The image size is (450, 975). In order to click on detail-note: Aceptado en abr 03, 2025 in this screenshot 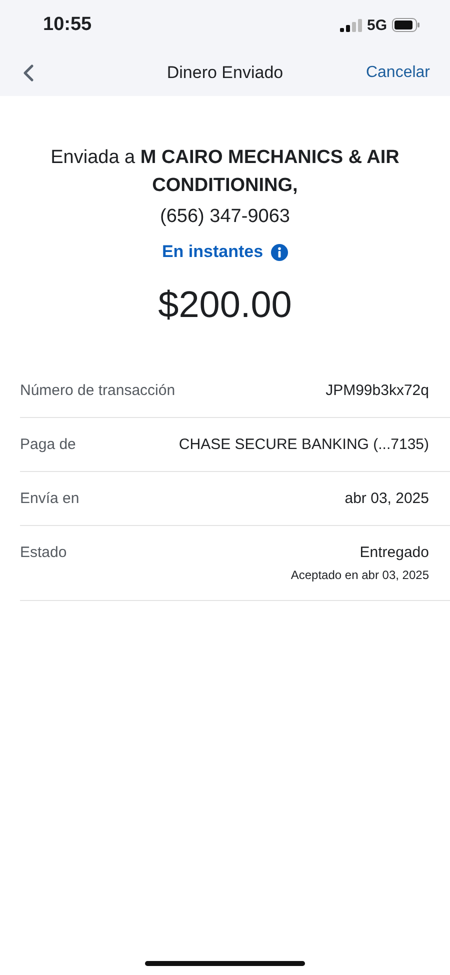, I will do `click(359, 575)`.